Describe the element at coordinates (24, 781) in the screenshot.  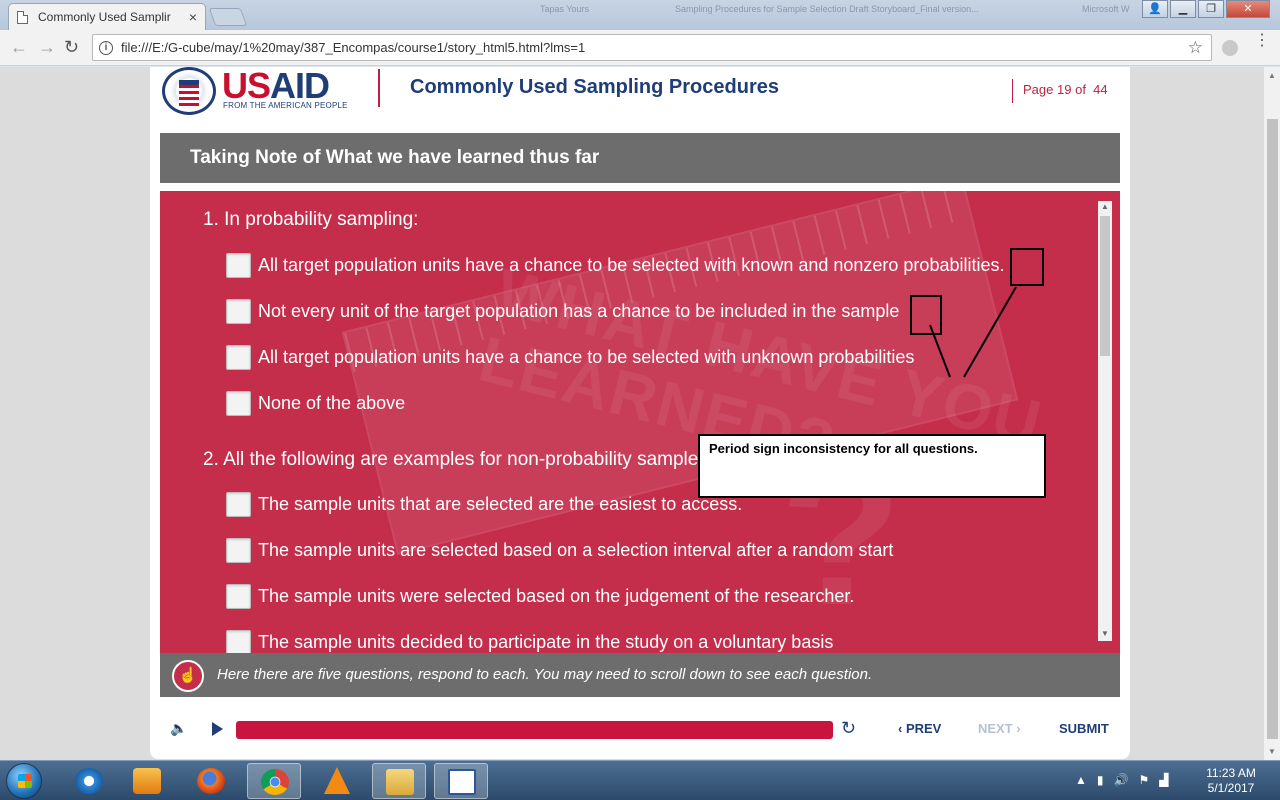
I see `start-button` at that location.